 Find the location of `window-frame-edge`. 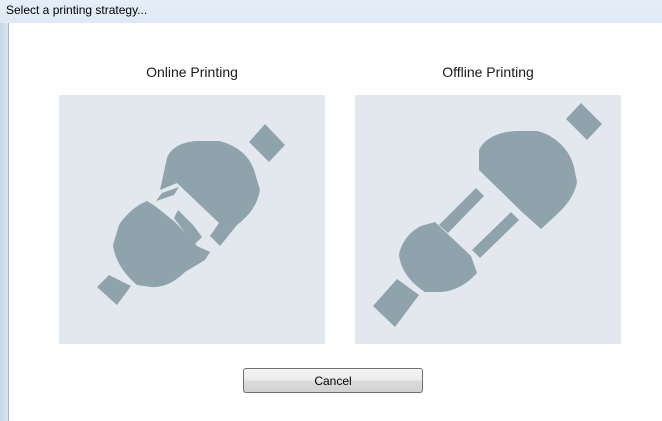

window-frame-edge is located at coordinates (4, 222).